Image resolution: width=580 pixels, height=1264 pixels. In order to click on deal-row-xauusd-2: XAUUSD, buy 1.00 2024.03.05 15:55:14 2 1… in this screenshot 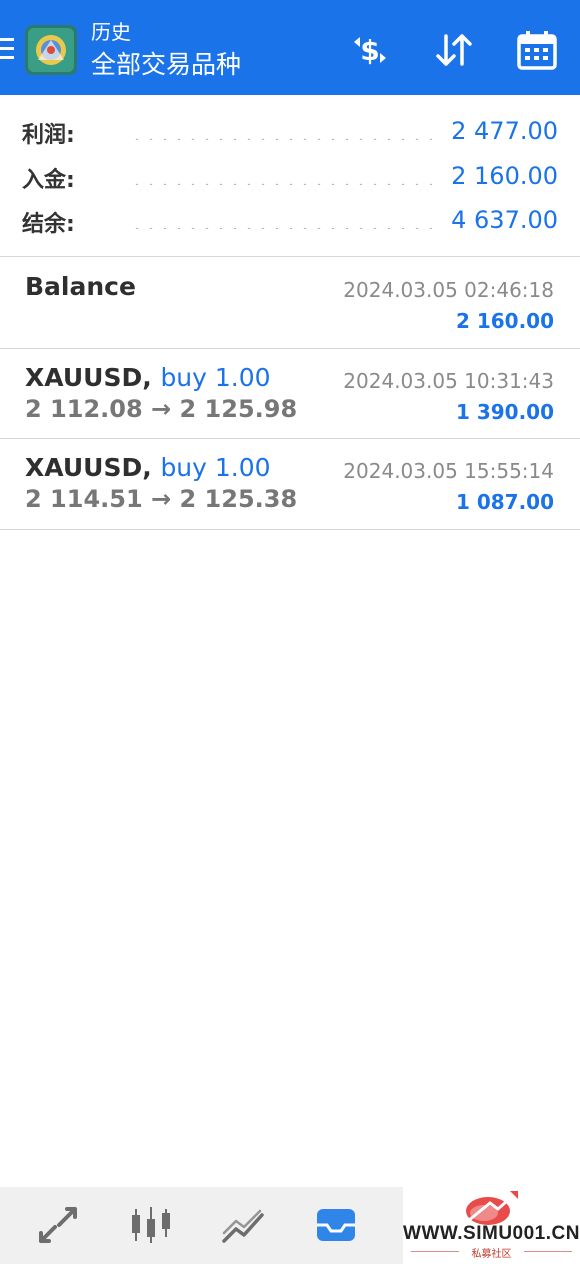, I will do `click(290, 484)`.